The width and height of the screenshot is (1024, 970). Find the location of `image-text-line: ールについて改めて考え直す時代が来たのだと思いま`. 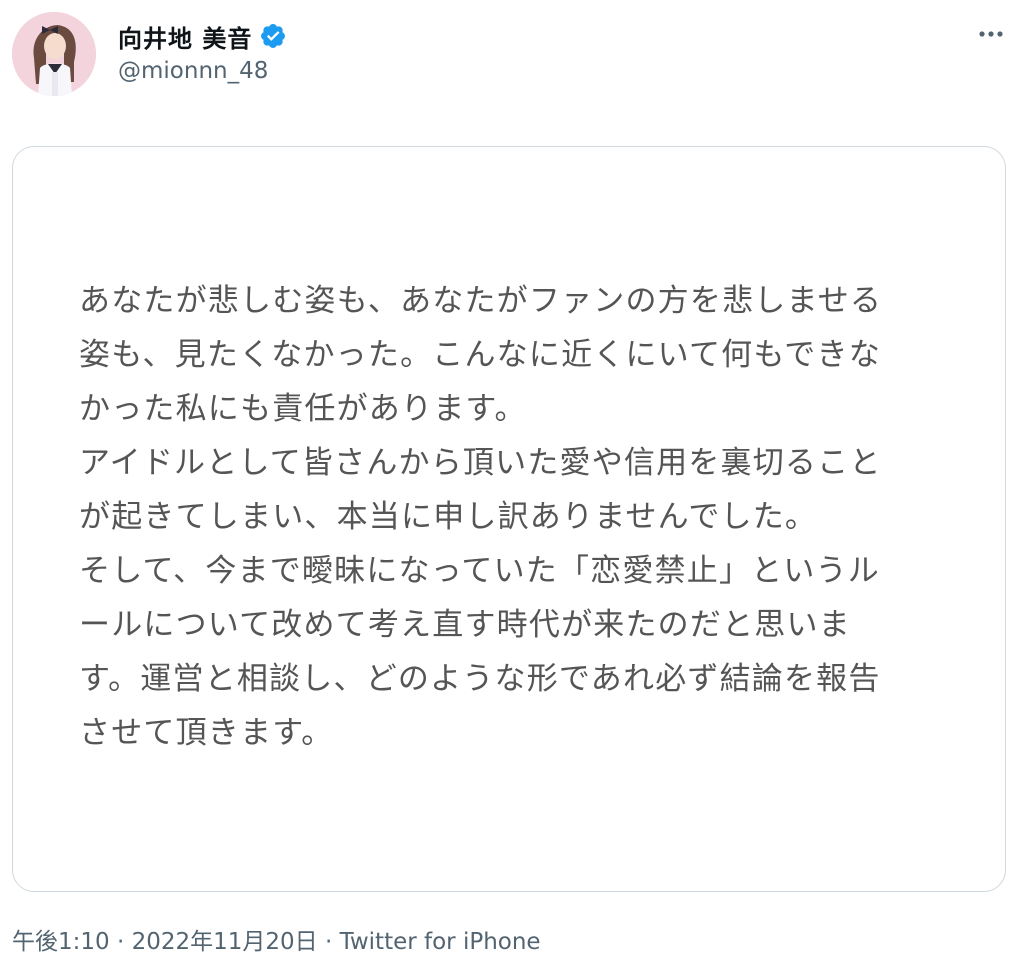

image-text-line: ールについて改めて考え直す時代が来たのだと思いま is located at coordinates (465, 625).